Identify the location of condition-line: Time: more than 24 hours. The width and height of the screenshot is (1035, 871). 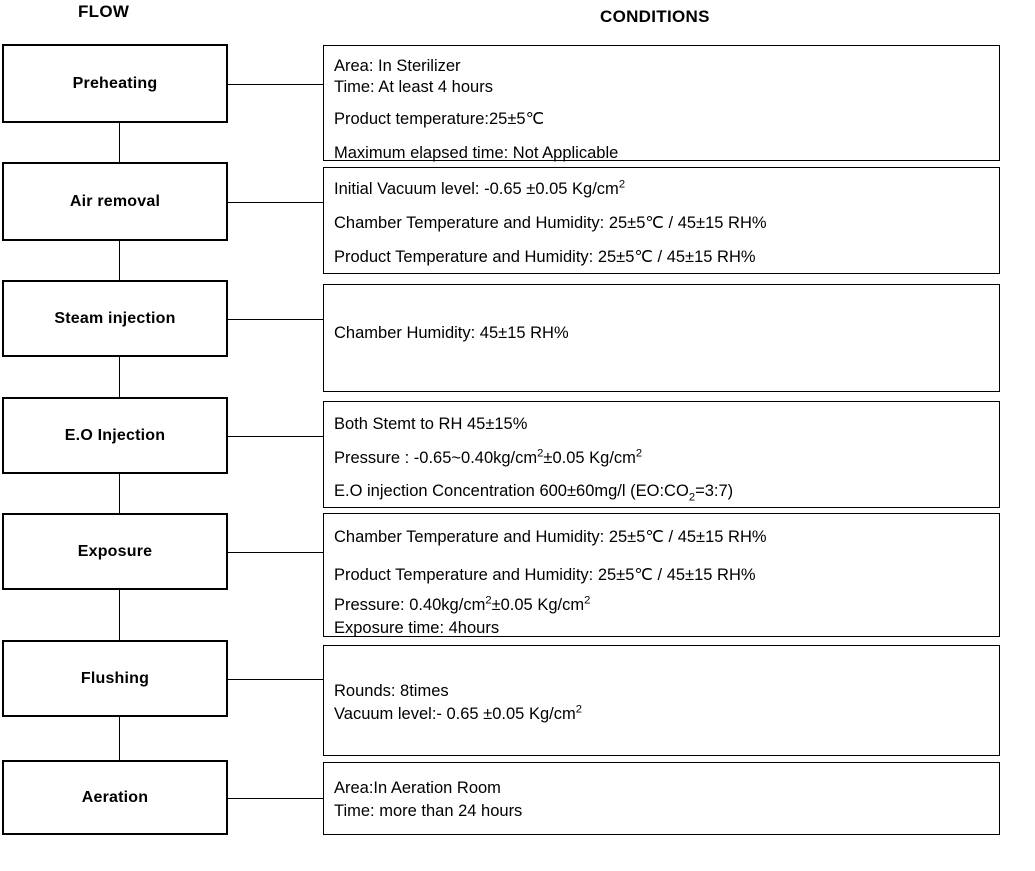
(428, 810).